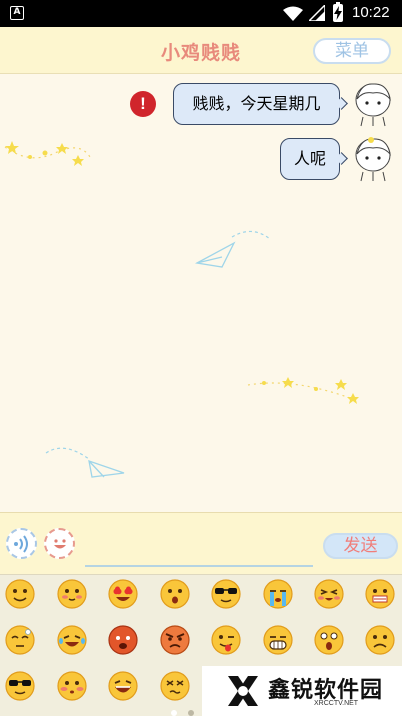  Describe the element at coordinates (72, 640) in the screenshot. I see `emoji-tears-of-joy-icon` at that location.